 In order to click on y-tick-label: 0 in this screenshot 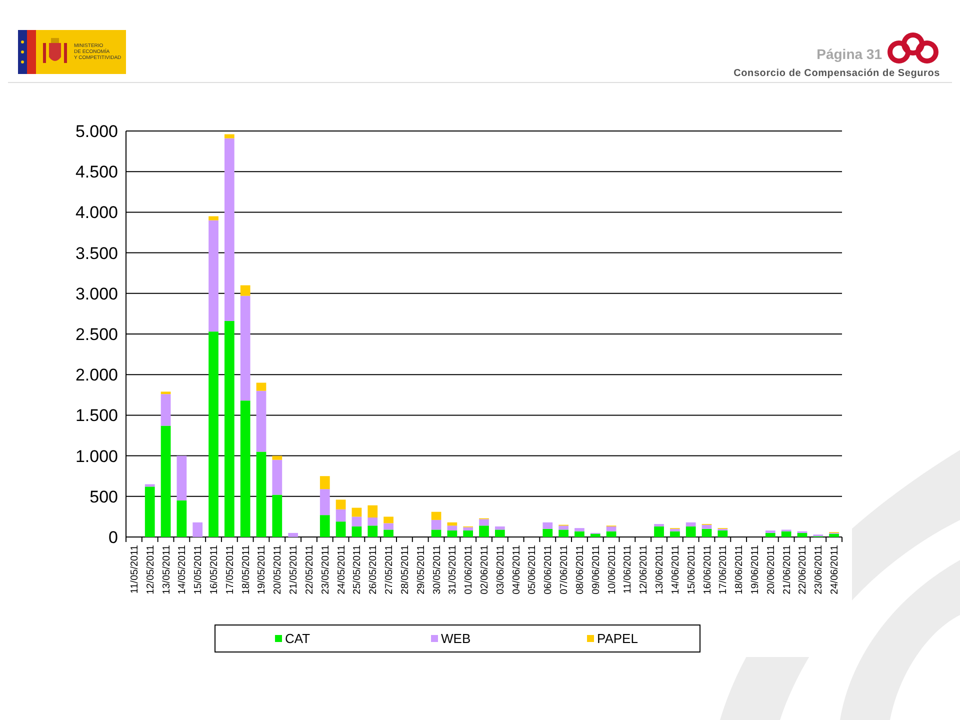, I will do `click(113, 537)`.